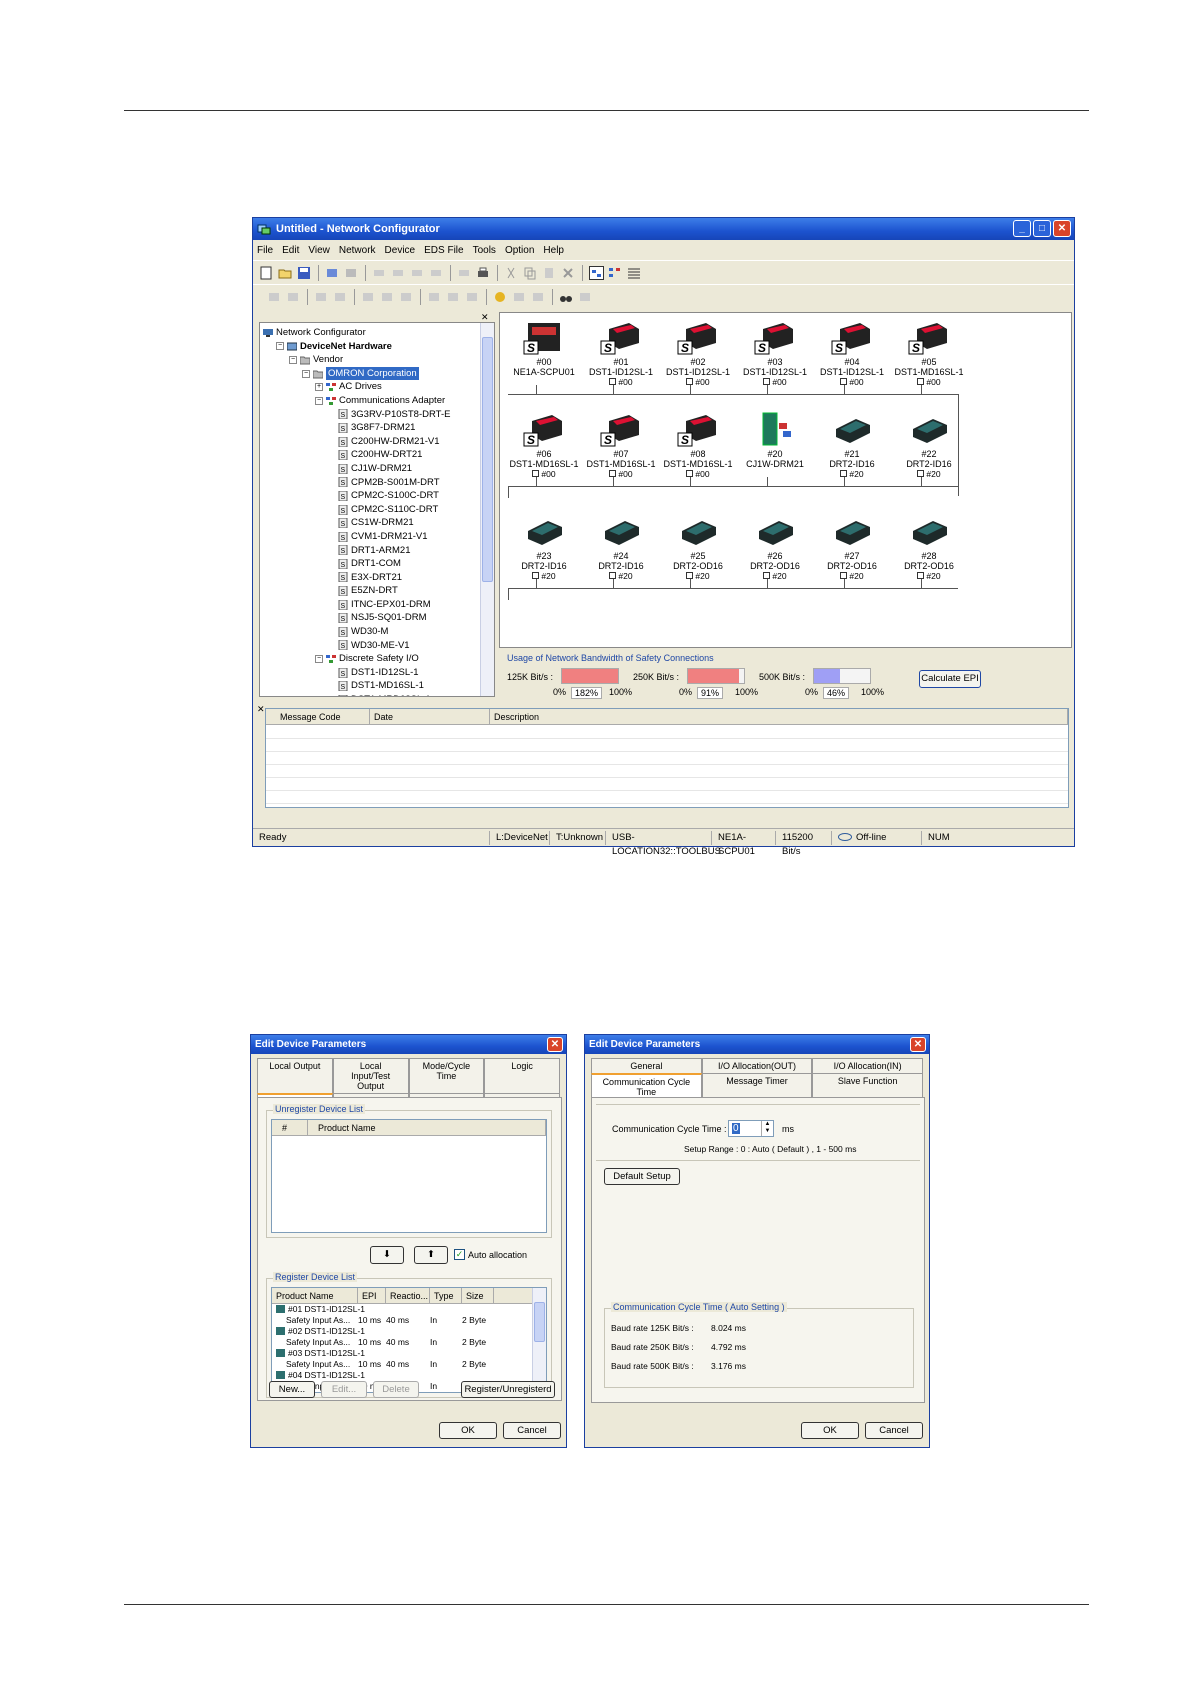  What do you see at coordinates (453, 297) in the screenshot?
I see `io-comment-icon` at bounding box center [453, 297].